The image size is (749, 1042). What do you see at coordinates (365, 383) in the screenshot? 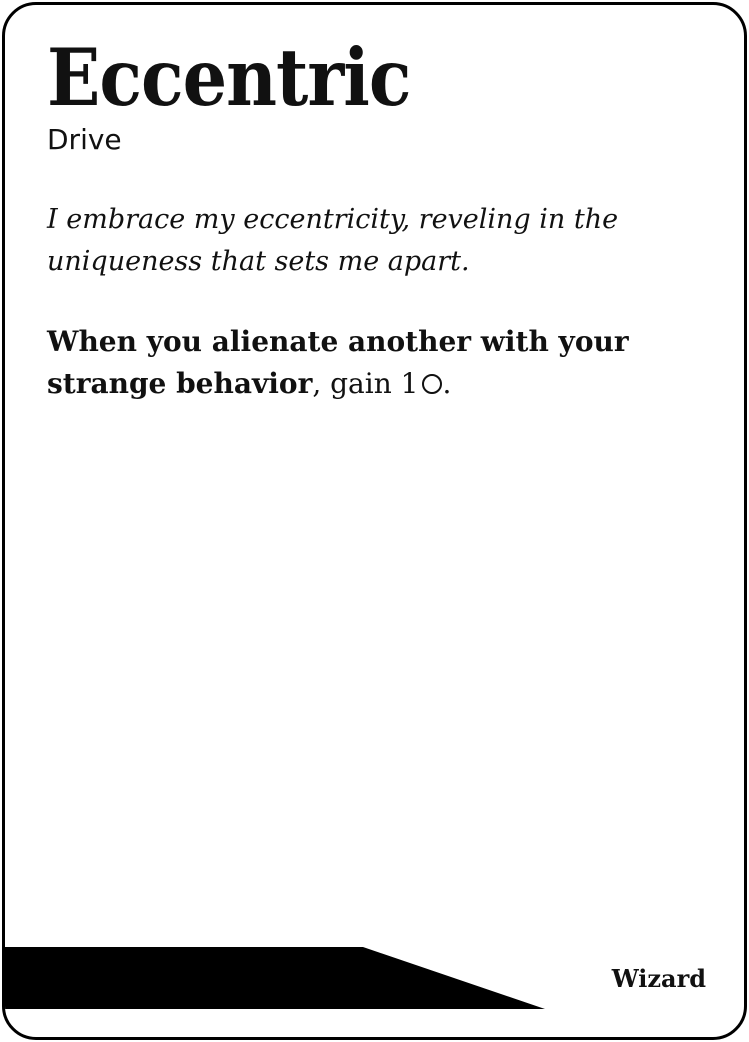
I see `rule-effect: , gain 1` at bounding box center [365, 383].